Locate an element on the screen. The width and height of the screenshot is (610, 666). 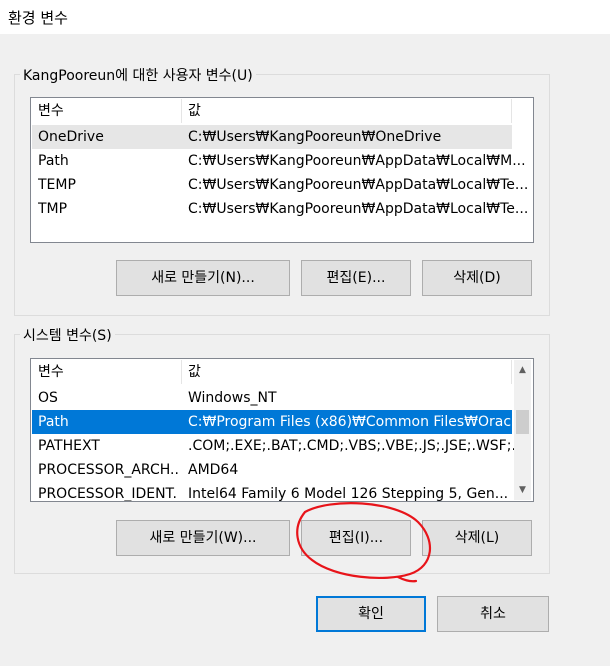
system-delete-button: 삭제(L) is located at coordinates (477, 538).